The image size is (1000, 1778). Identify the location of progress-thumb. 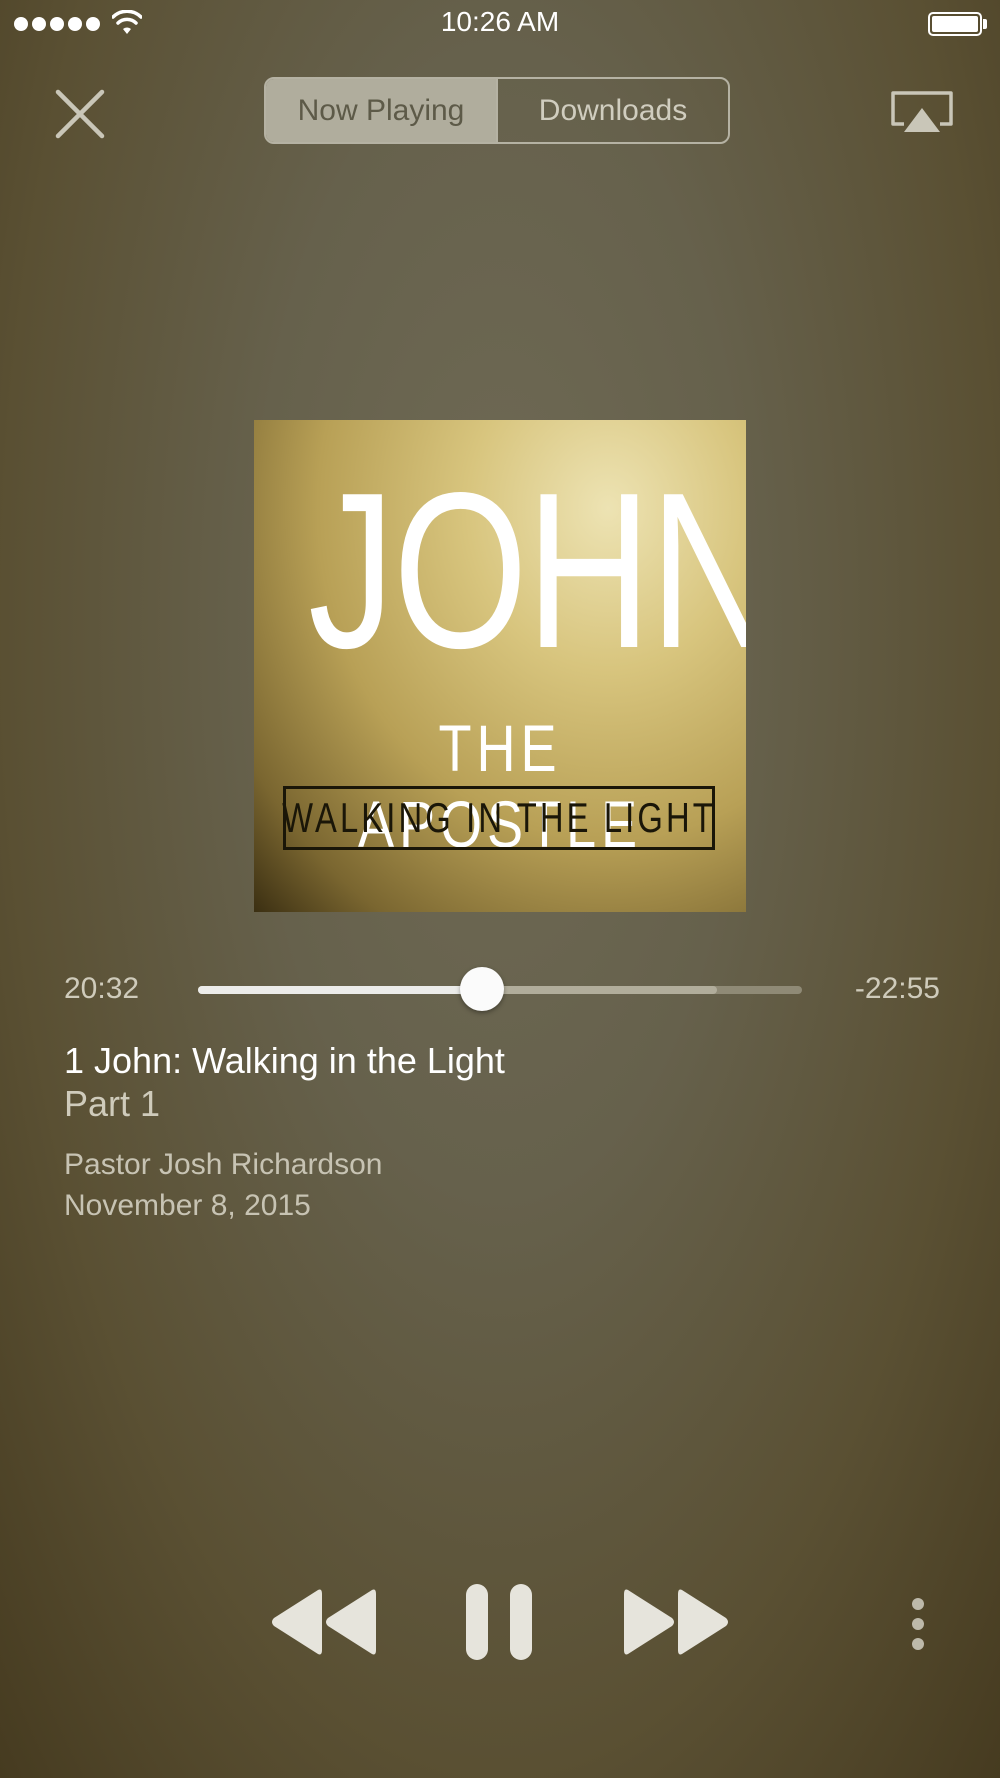
(481, 989).